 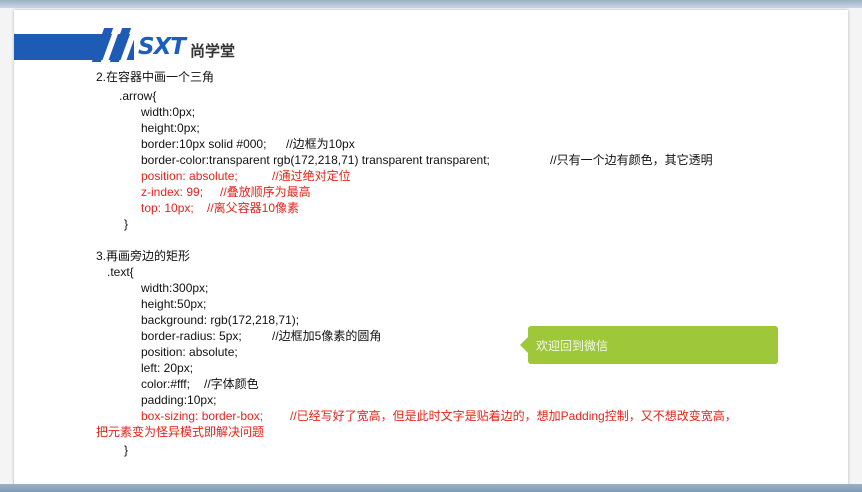 What do you see at coordinates (431, 488) in the screenshot?
I see `window-bottom-bar` at bounding box center [431, 488].